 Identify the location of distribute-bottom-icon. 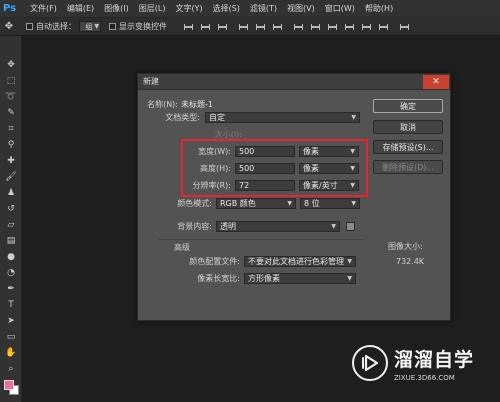
(332, 27).